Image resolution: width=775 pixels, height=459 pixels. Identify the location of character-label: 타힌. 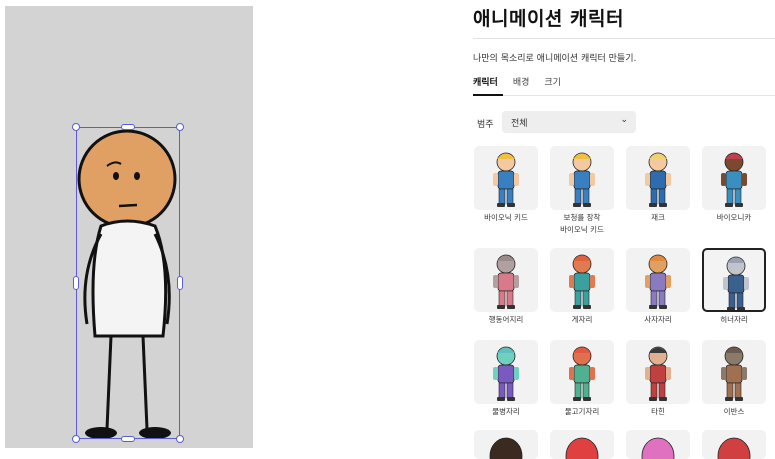
(658, 411).